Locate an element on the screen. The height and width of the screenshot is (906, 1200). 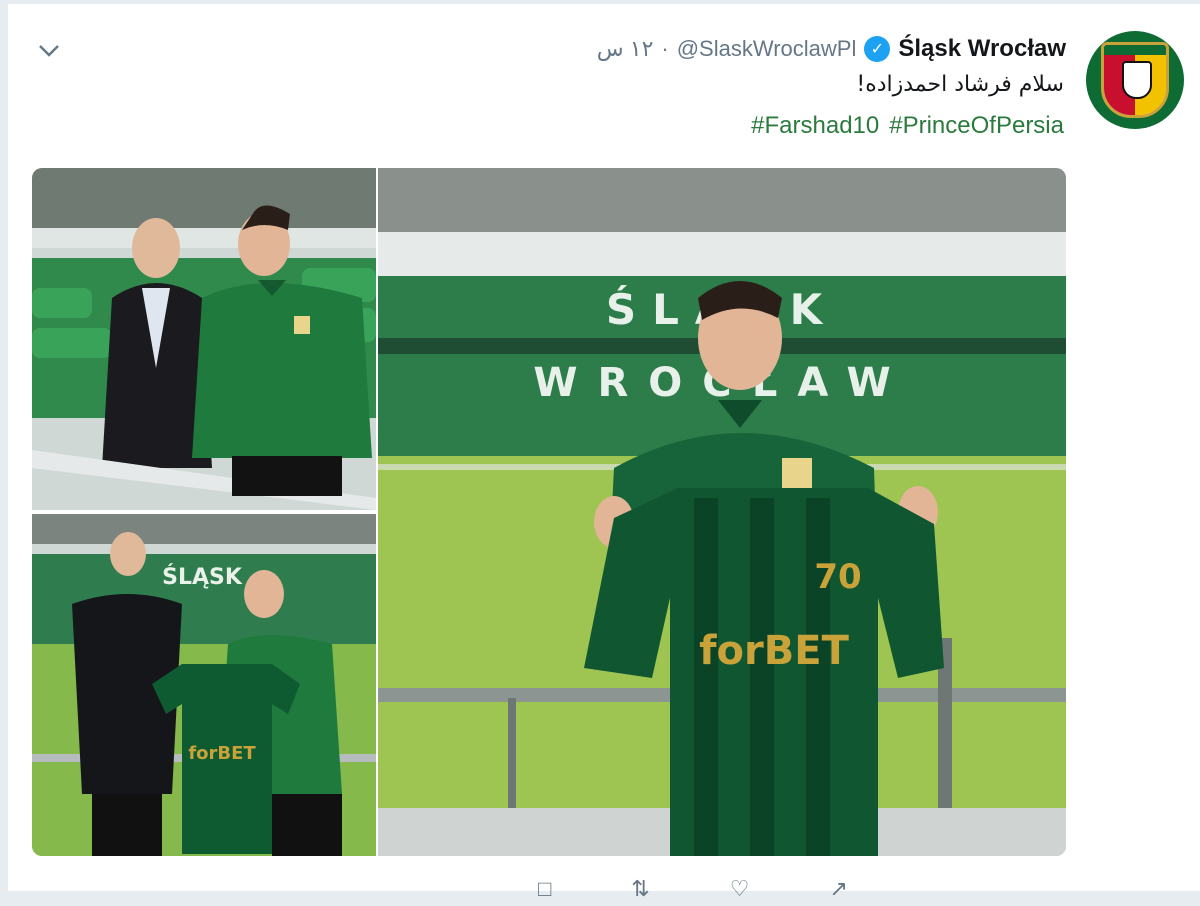
display-name: Śląsk Wrocław is located at coordinates (982, 49).